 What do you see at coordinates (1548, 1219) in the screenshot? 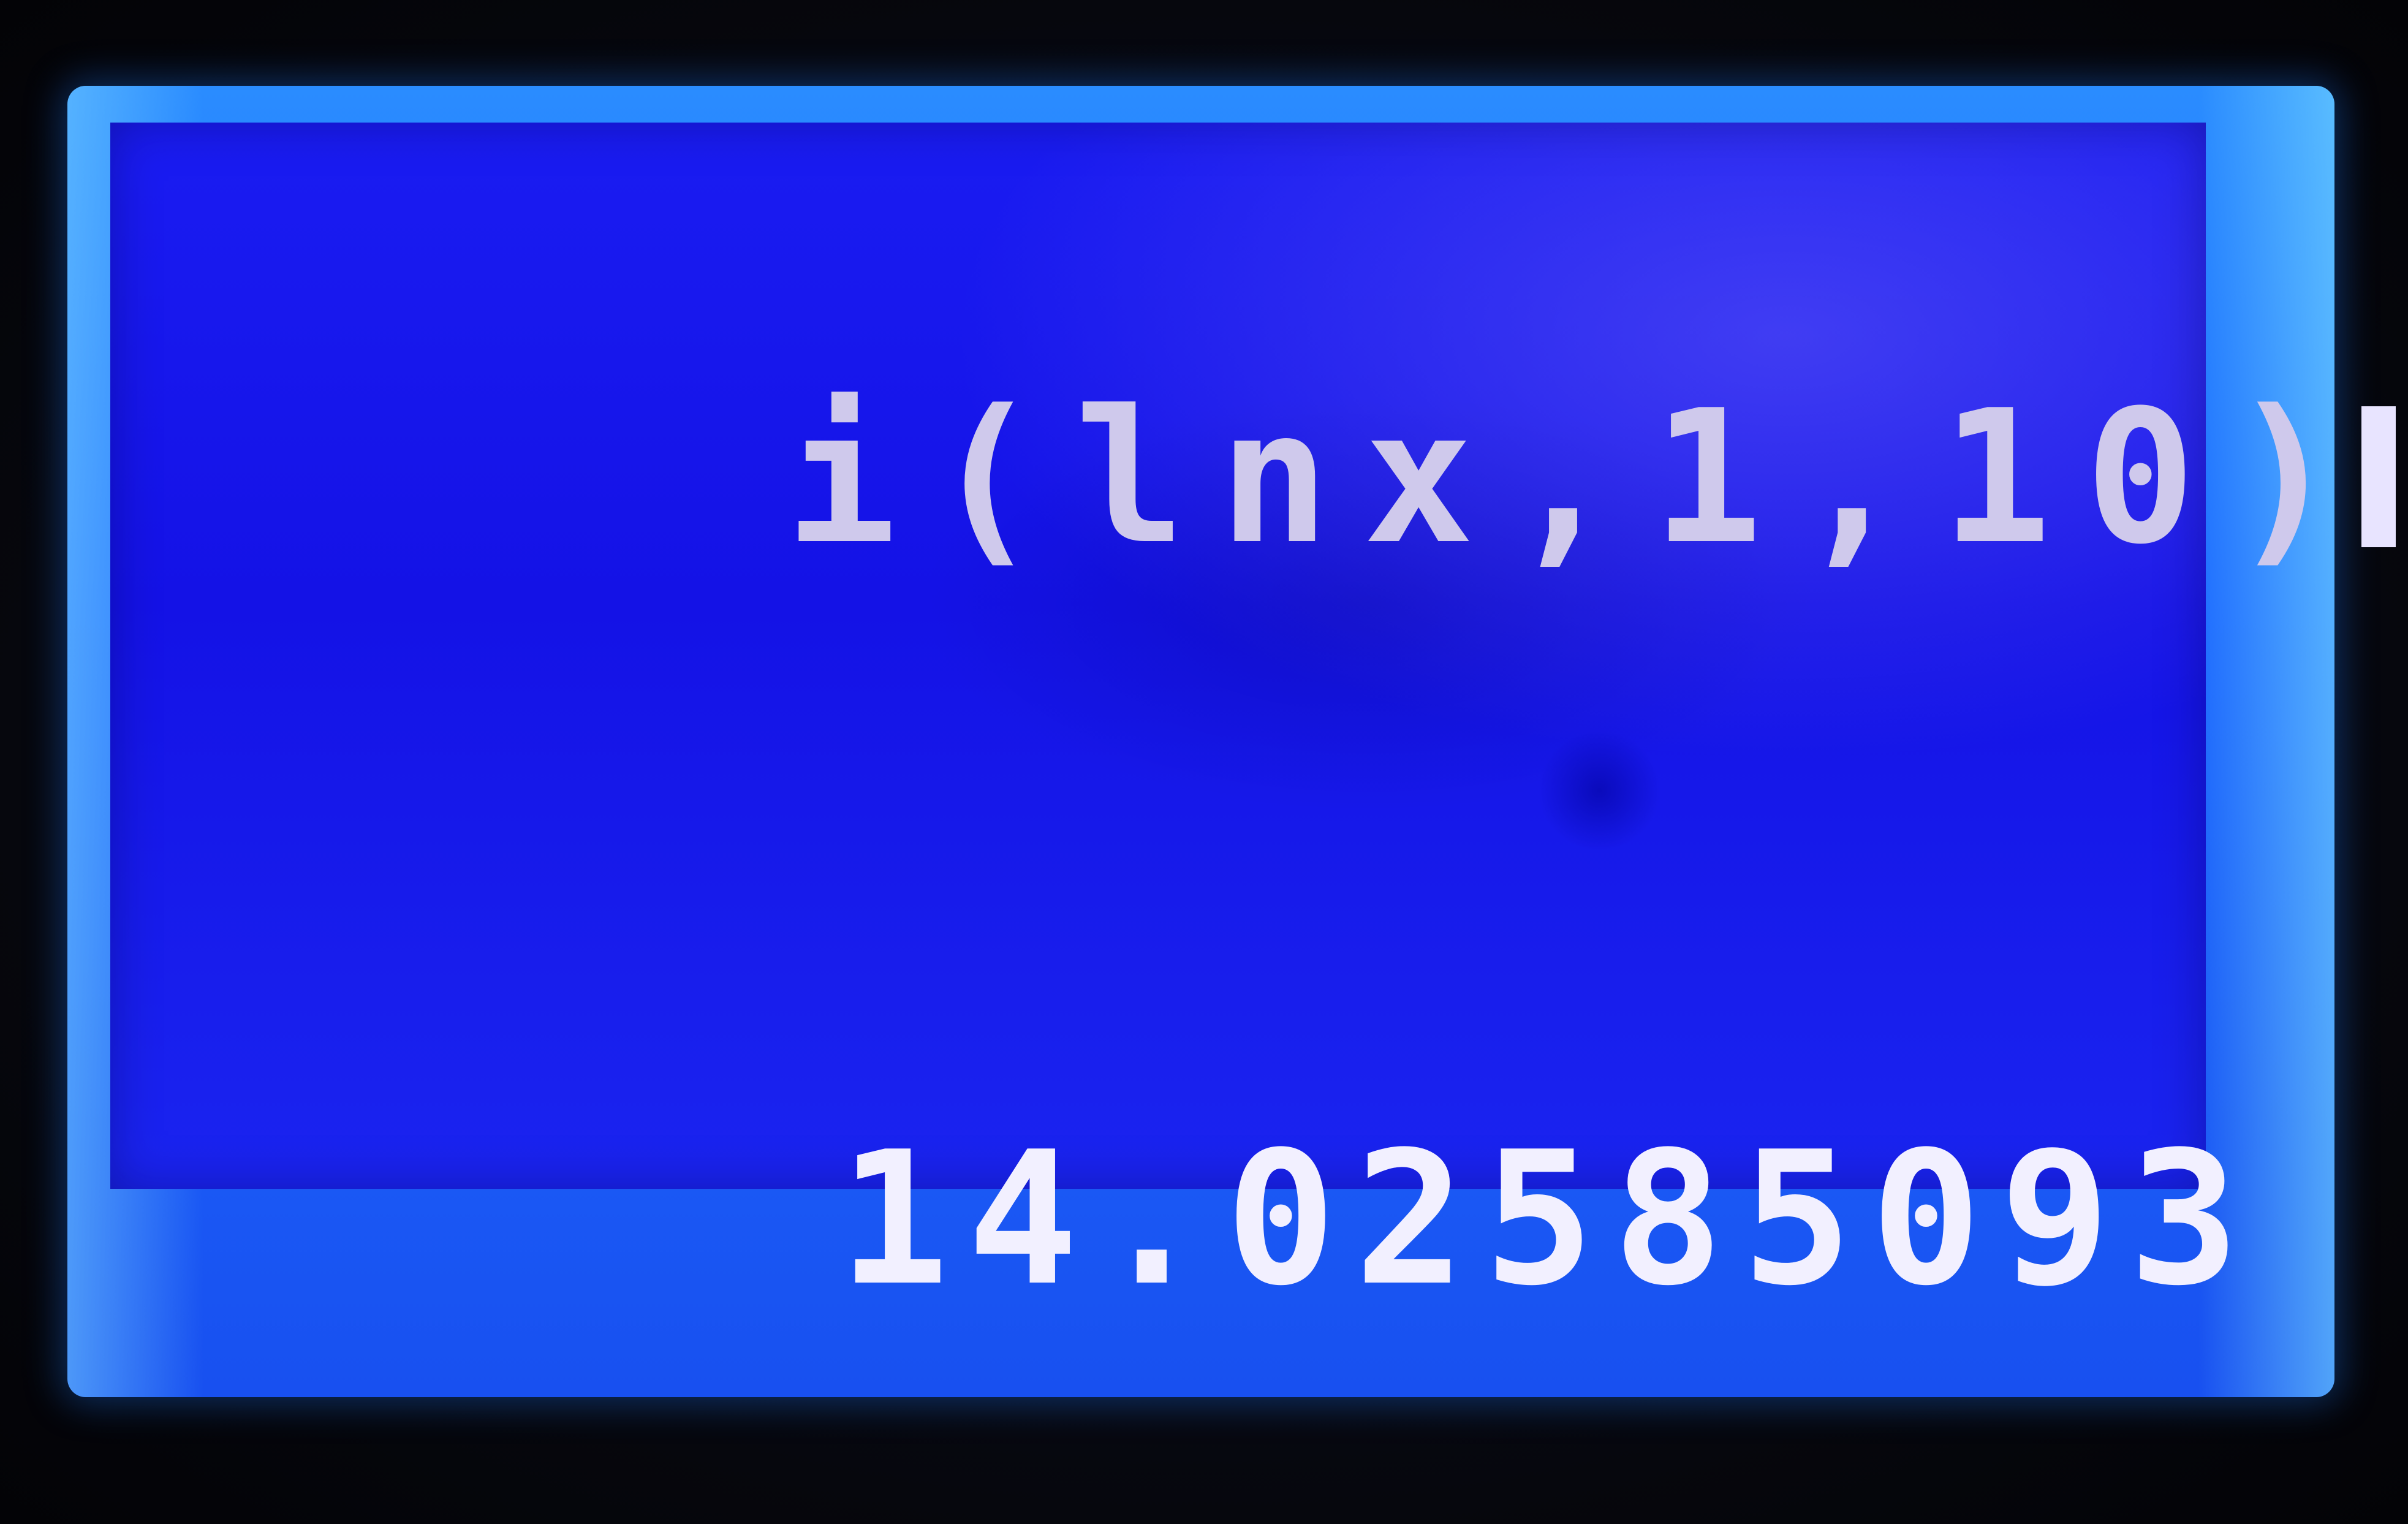
I see `result-value: 14.02585093` at bounding box center [1548, 1219].